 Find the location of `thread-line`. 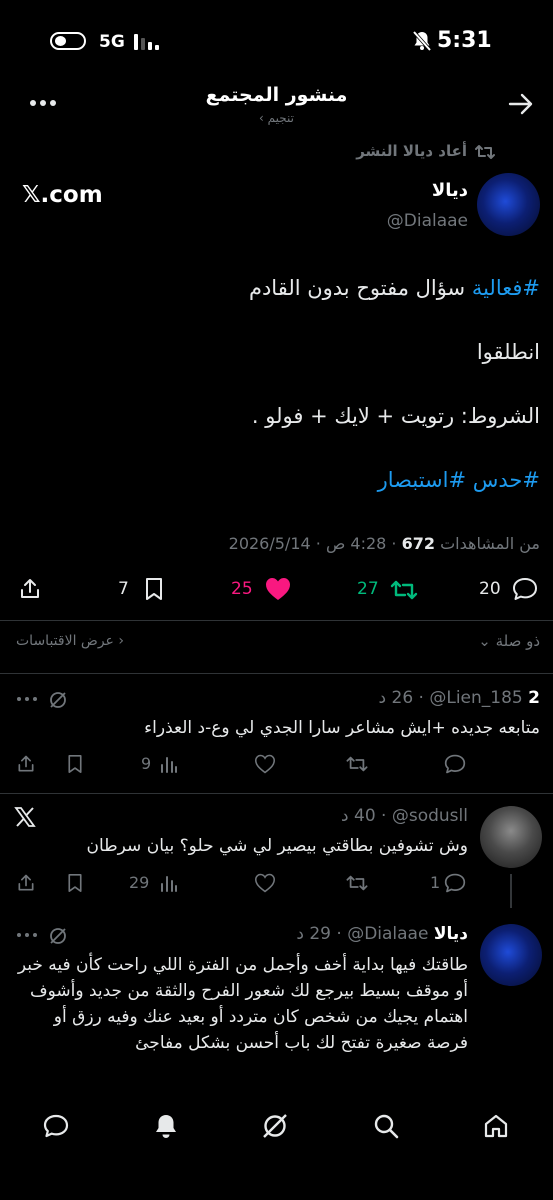

thread-line is located at coordinates (511, 891).